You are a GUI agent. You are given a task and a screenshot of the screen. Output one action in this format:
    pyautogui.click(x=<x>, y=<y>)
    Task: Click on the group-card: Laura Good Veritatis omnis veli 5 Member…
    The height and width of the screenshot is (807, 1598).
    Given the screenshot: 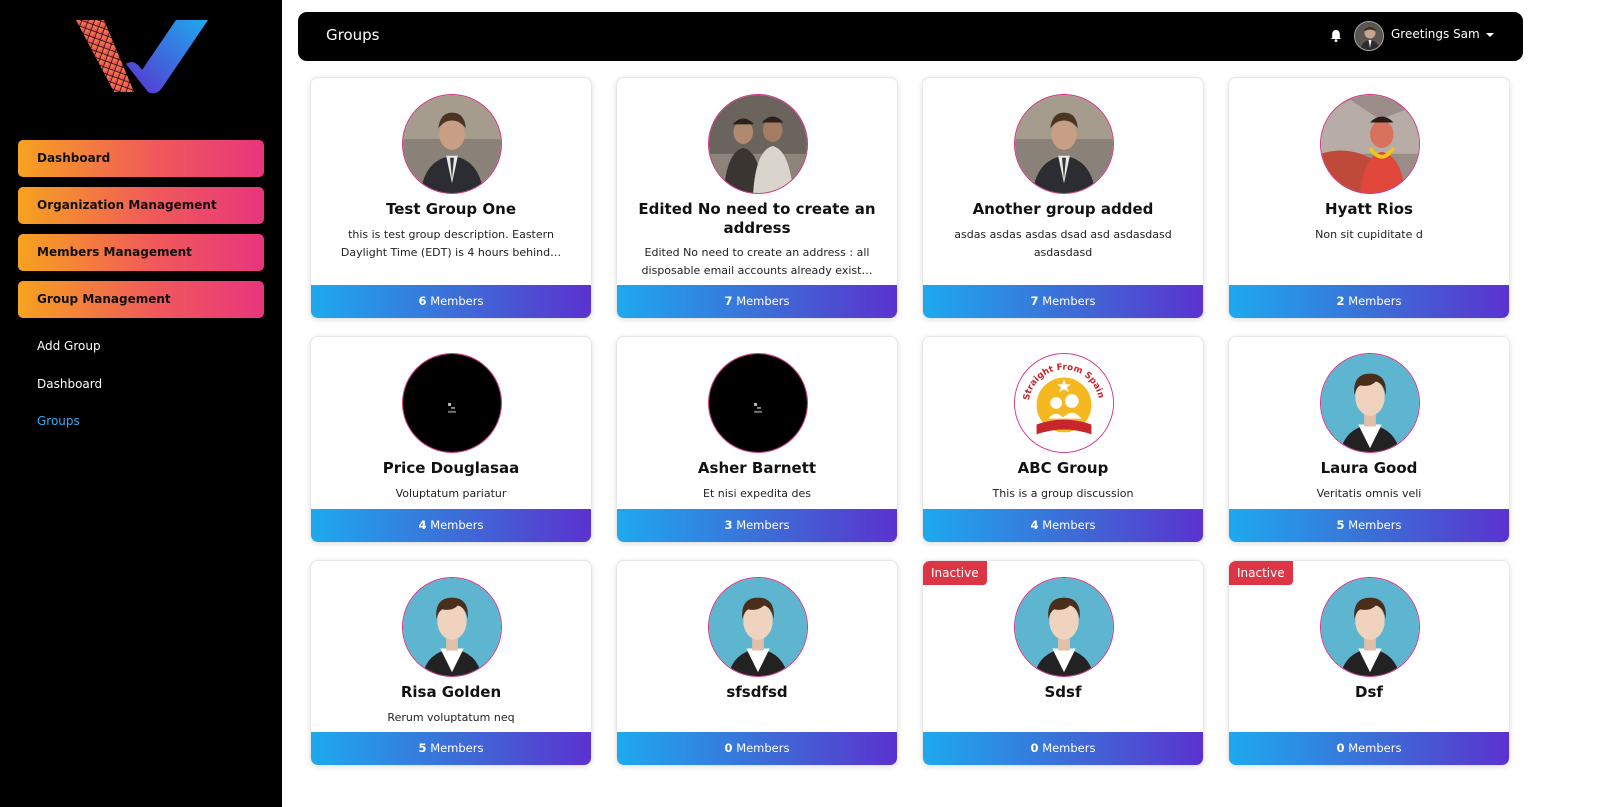 What is the action you would take?
    pyautogui.click(x=1369, y=439)
    